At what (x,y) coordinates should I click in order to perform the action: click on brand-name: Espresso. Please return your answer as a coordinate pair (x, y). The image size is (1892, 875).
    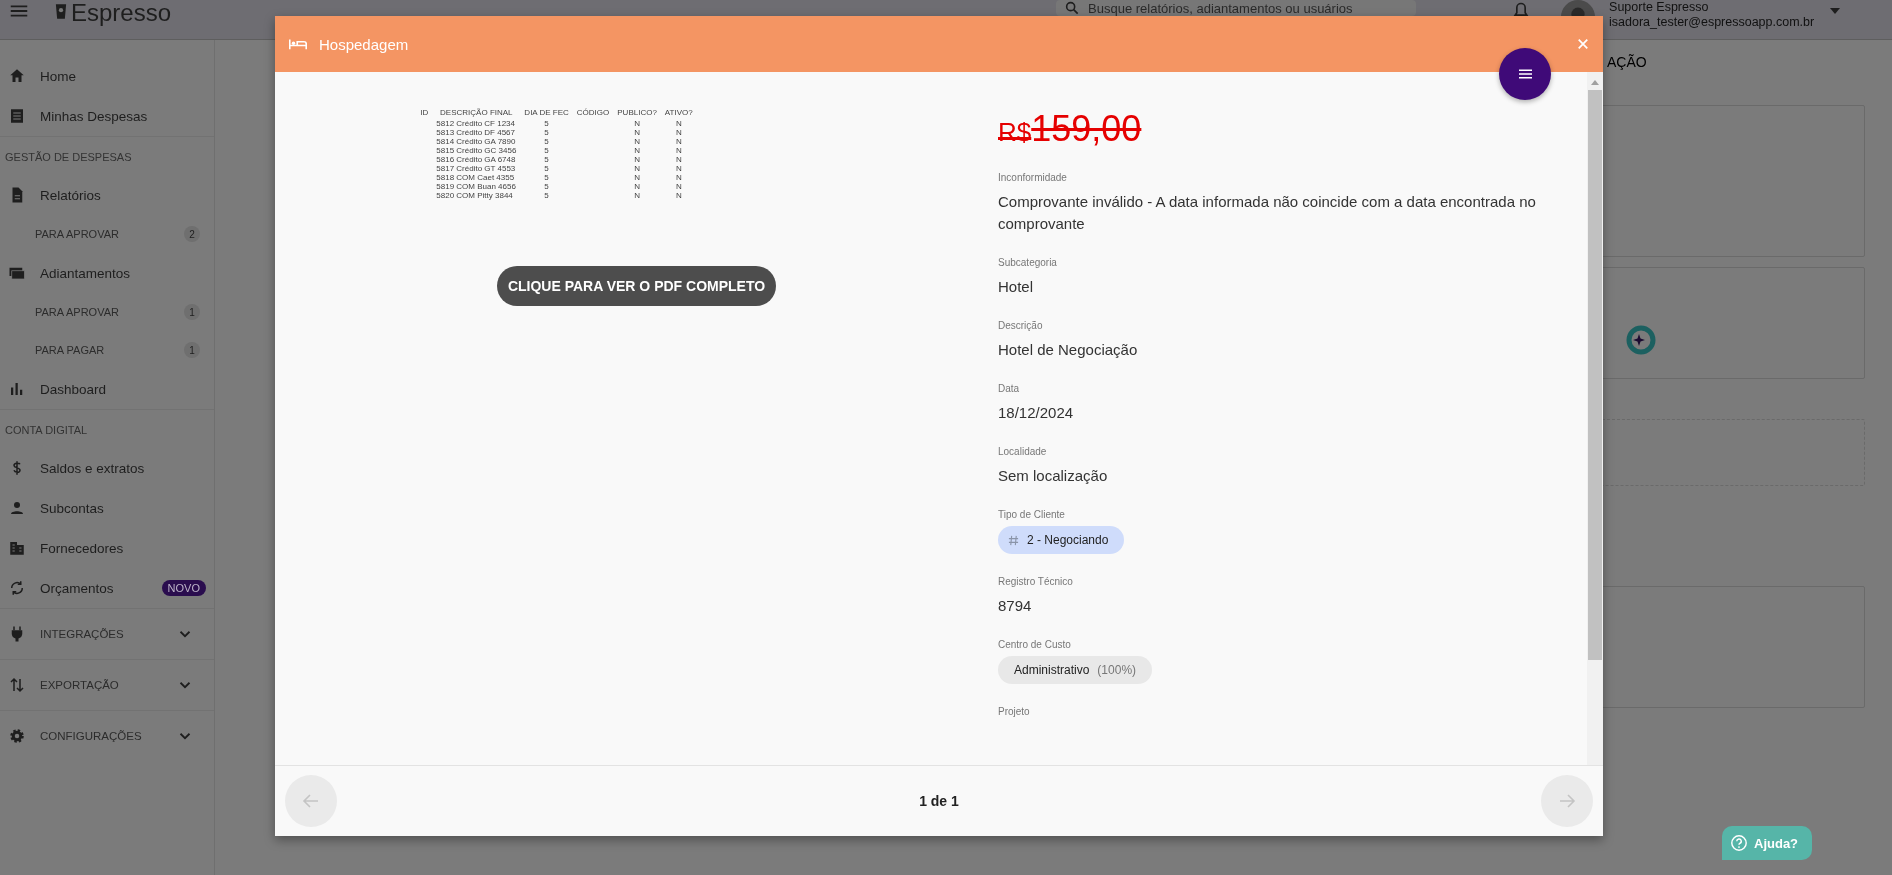
    Looking at the image, I should click on (121, 13).